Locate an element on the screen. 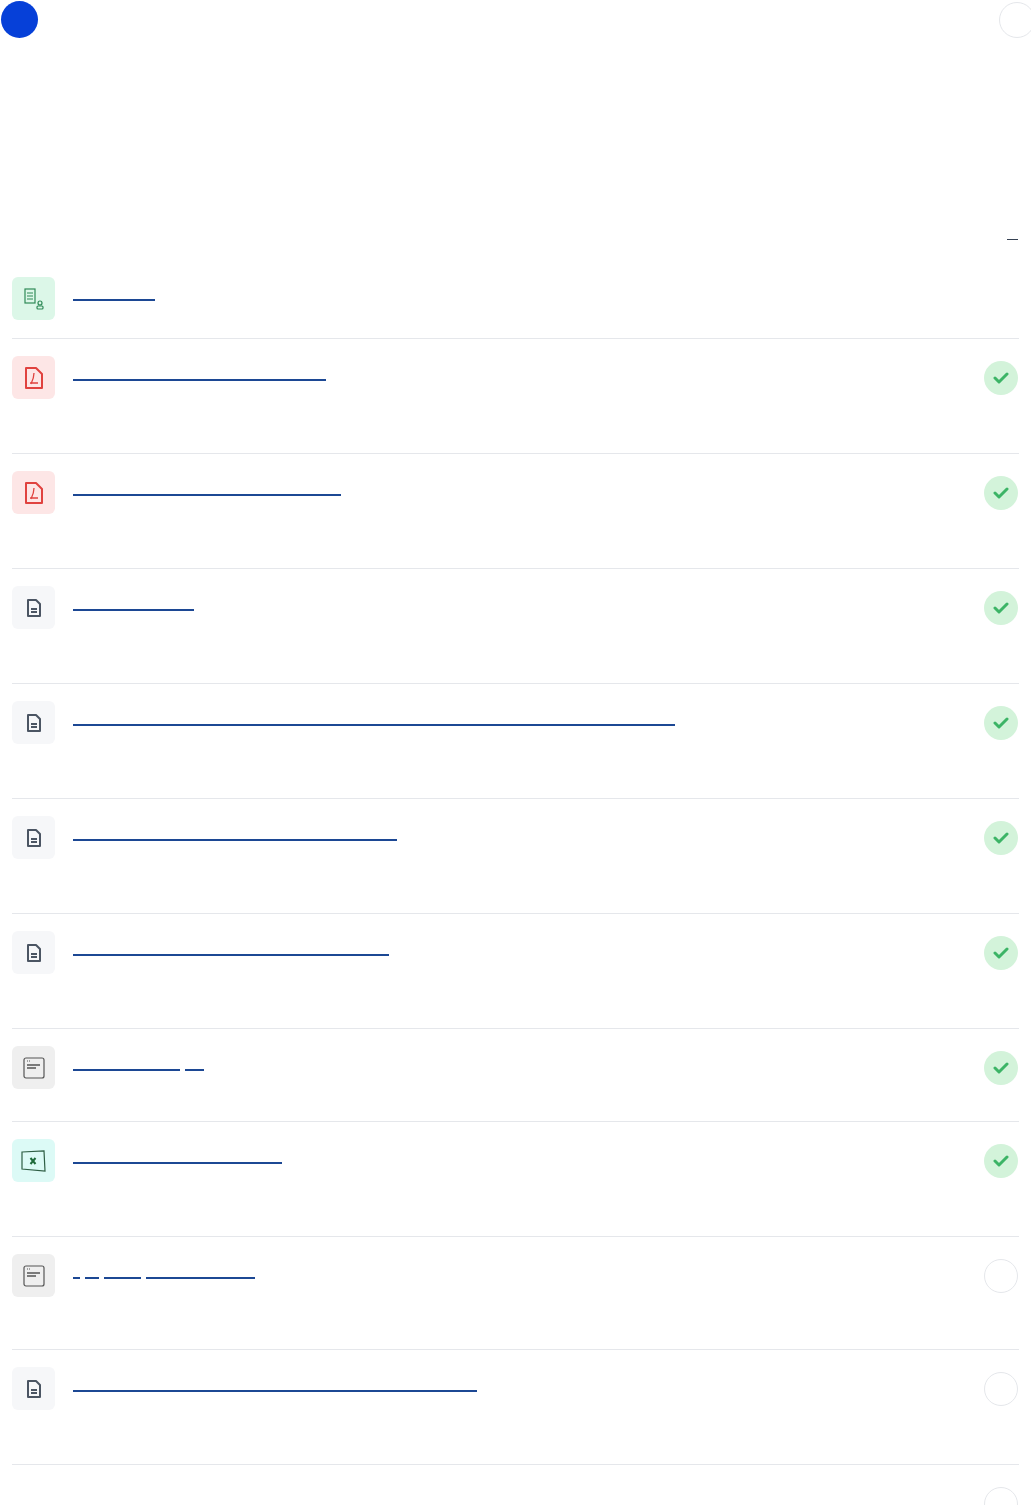 The image size is (1031, 1505). spreadsheet-icon is located at coordinates (33, 1160).